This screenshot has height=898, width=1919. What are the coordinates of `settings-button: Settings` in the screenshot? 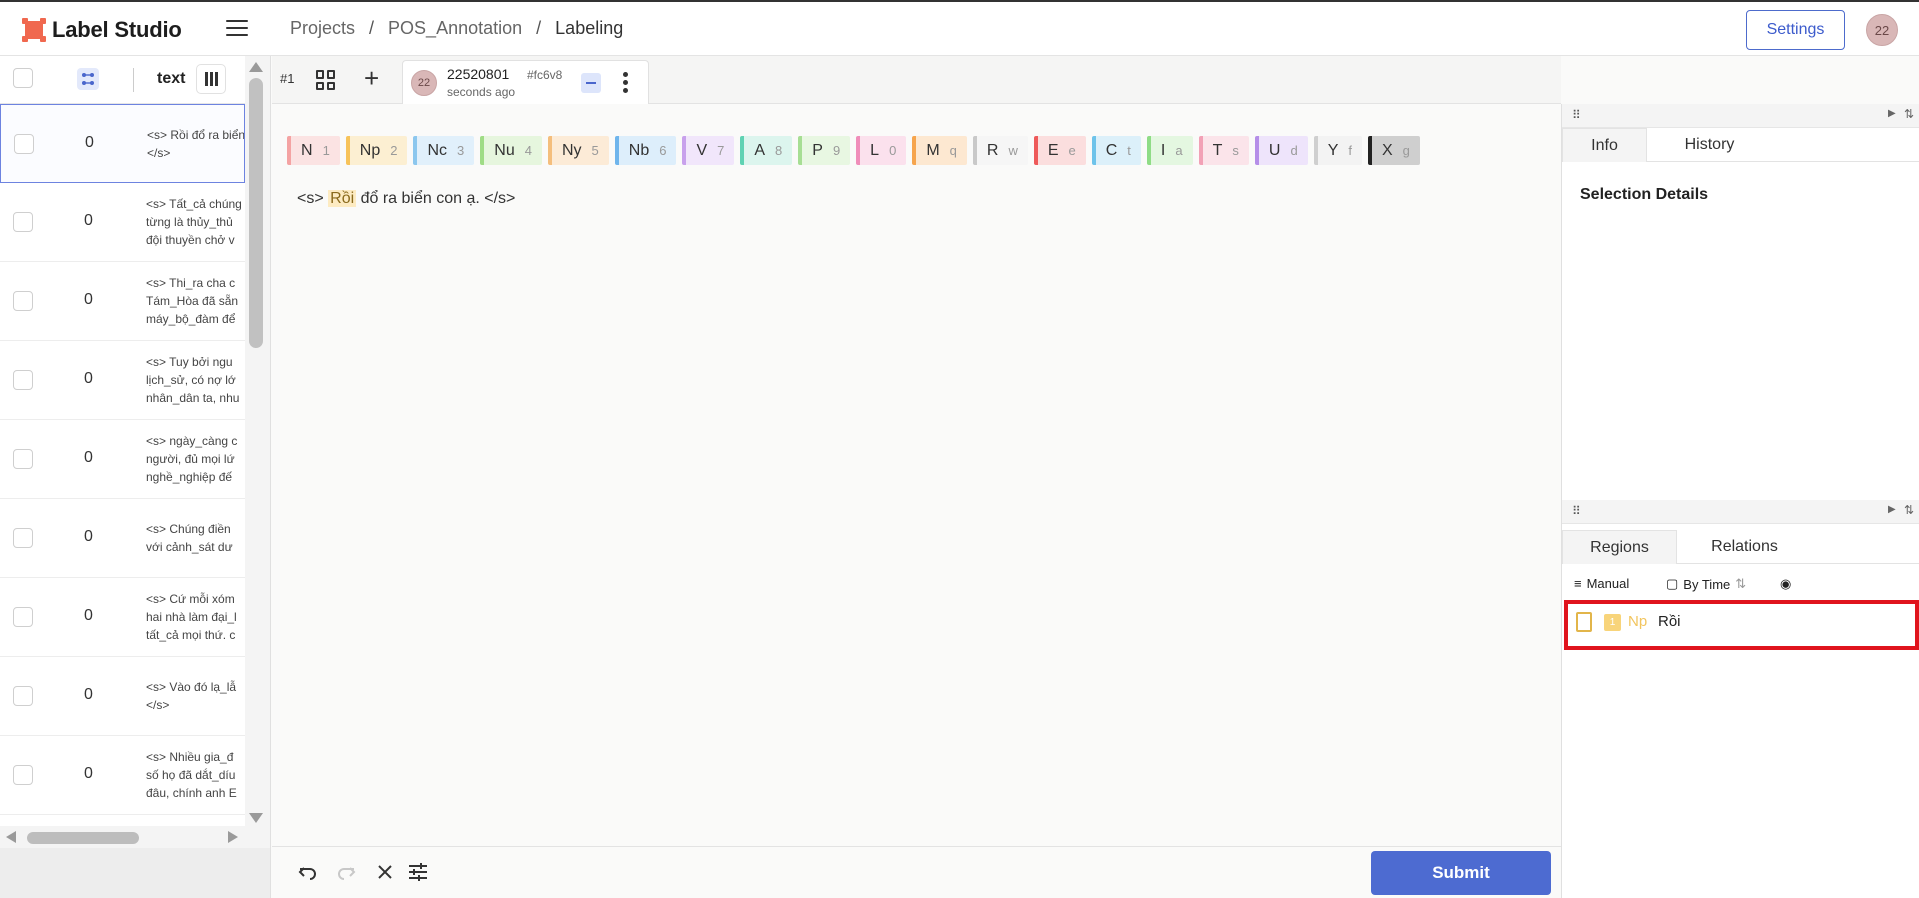 It's located at (1795, 30).